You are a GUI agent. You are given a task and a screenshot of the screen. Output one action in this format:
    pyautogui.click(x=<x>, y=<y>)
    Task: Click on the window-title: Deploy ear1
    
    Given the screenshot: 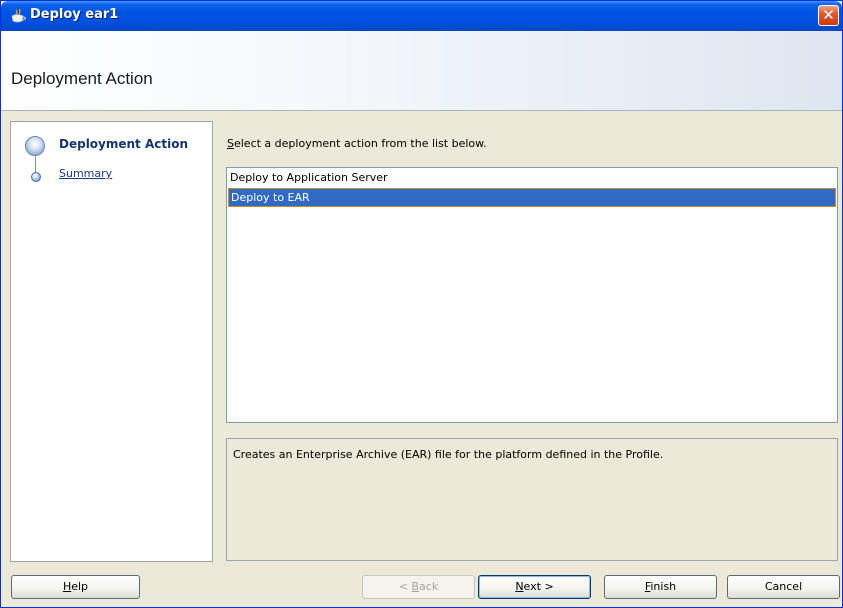 What is the action you would take?
    pyautogui.click(x=74, y=14)
    